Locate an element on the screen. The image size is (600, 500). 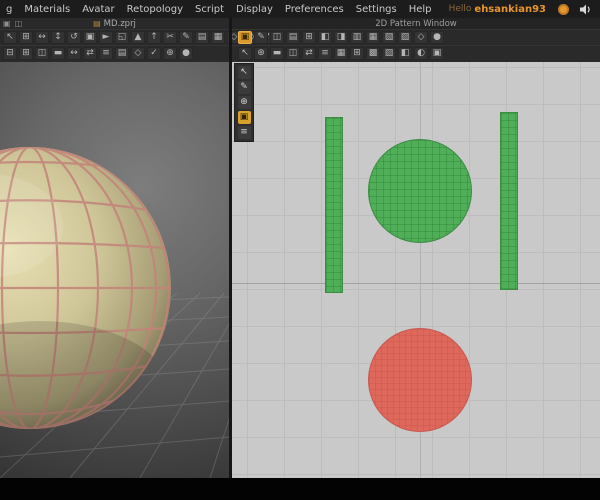
horizontal-axis-line is located at coordinates (416, 283).